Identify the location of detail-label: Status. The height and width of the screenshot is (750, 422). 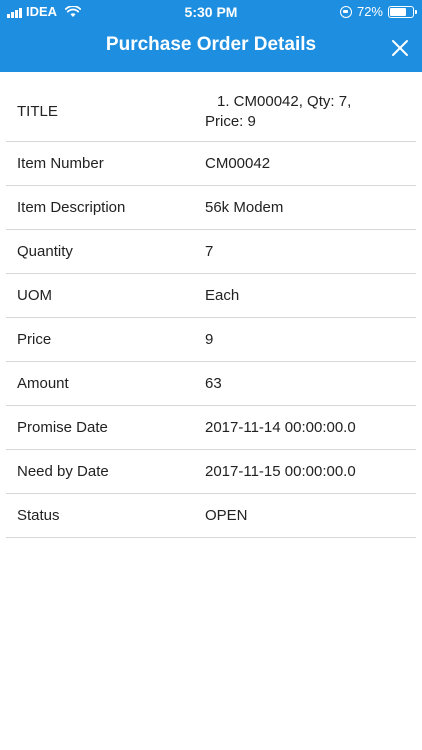
(38, 515).